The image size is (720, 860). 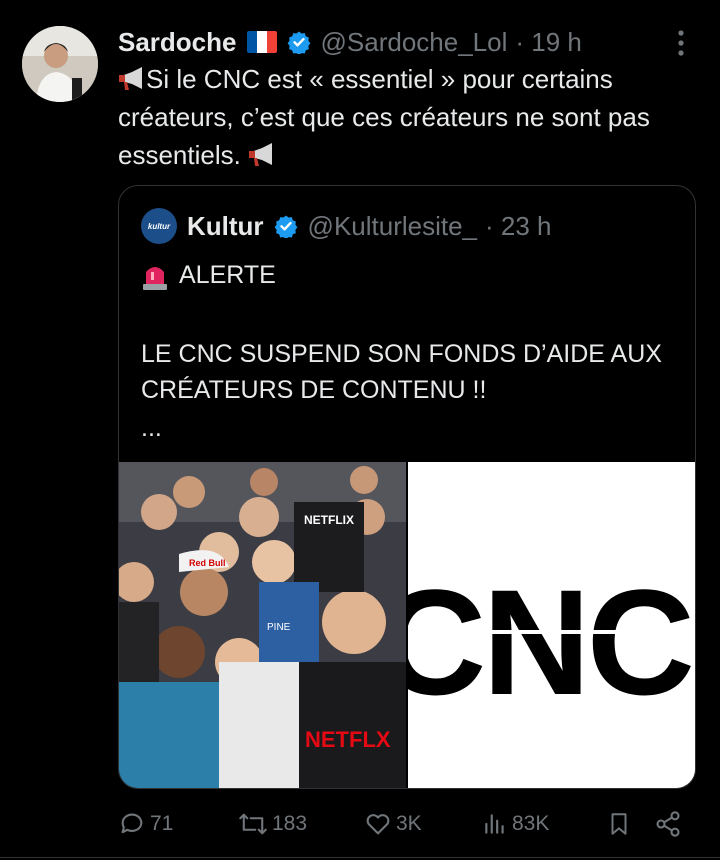 What do you see at coordinates (681, 43) in the screenshot?
I see `more-options-icon` at bounding box center [681, 43].